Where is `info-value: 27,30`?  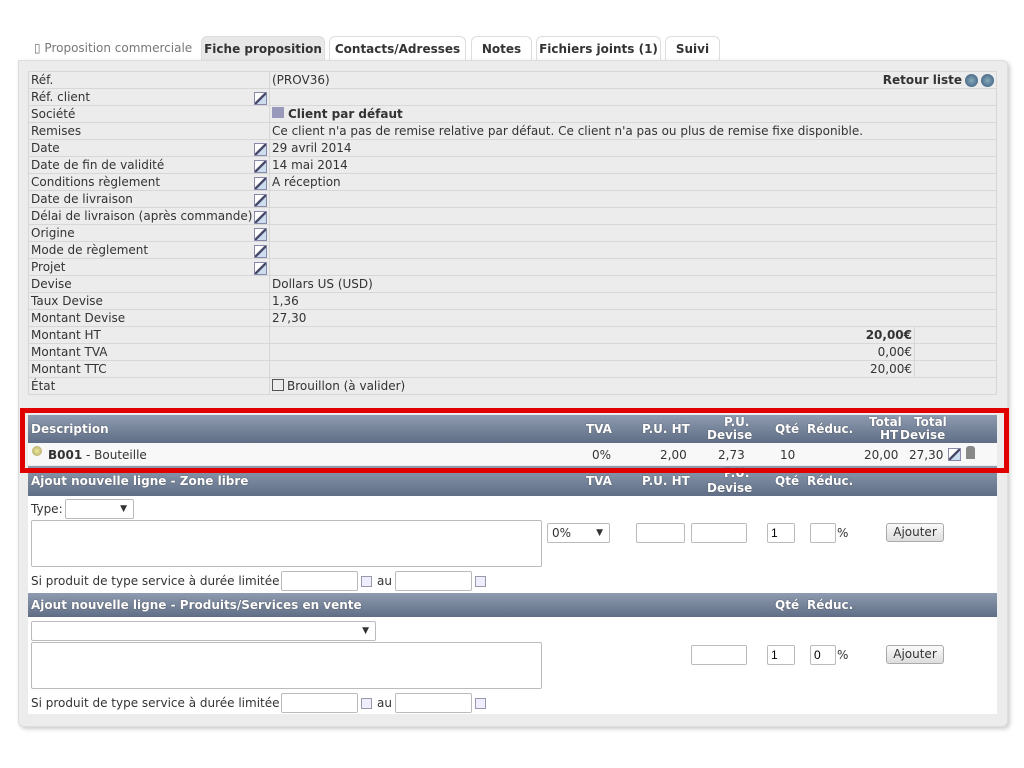
info-value: 27,30 is located at coordinates (289, 318).